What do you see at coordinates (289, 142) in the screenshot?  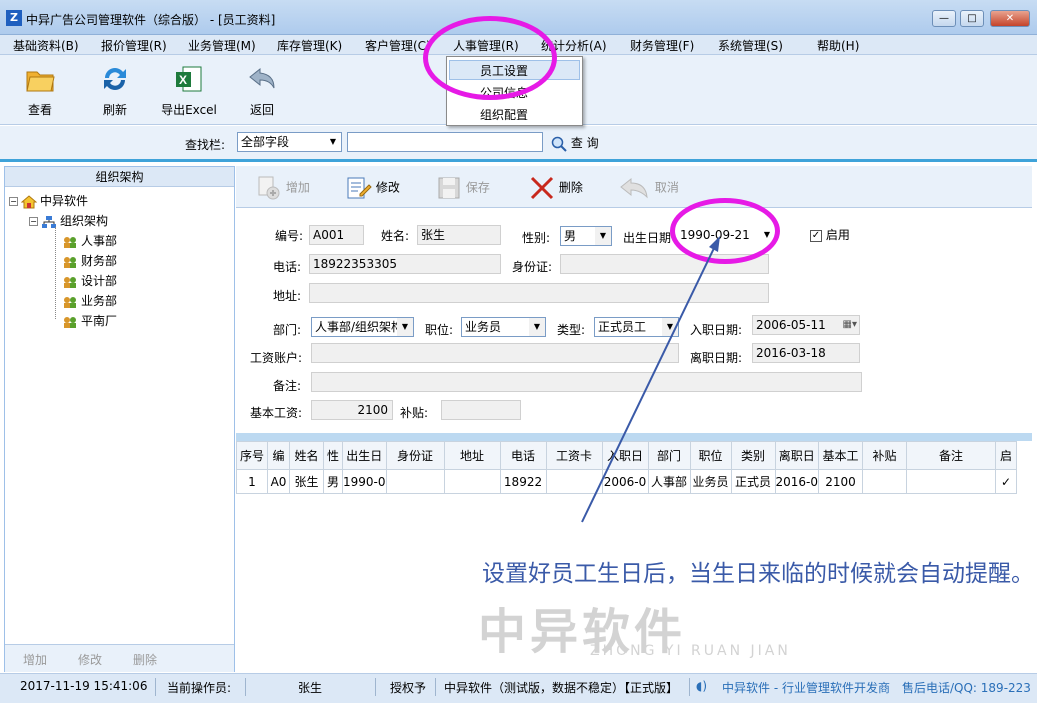 I see `search-field-select: 全部字段 ▼` at bounding box center [289, 142].